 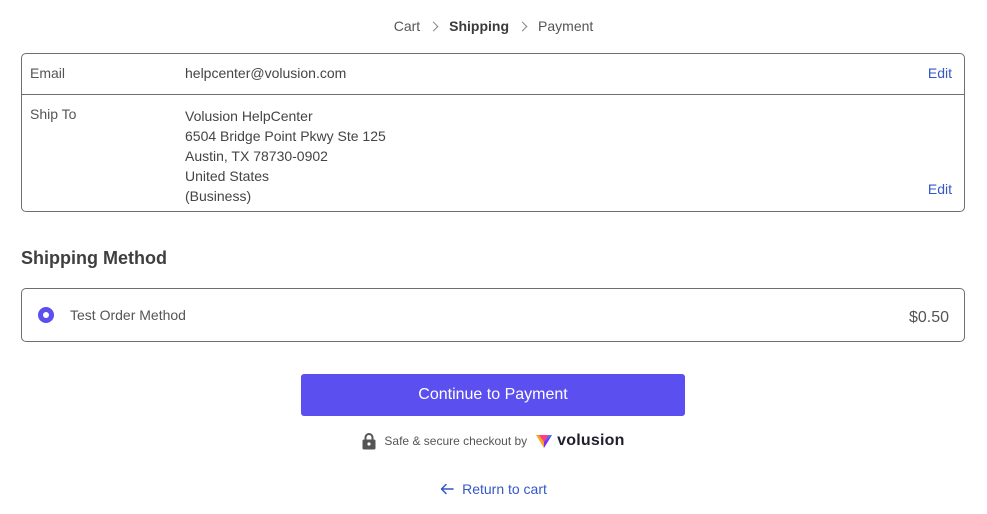 I want to click on secure-checkout-note: Safe & secure checkout by volusion, so click(x=493, y=441).